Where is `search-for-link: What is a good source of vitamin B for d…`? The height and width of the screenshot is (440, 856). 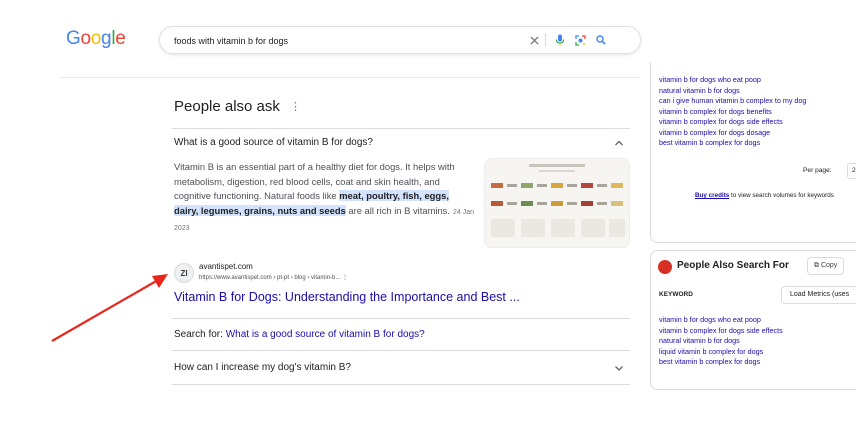
search-for-link: What is a good source of vitamin B for d… is located at coordinates (325, 334).